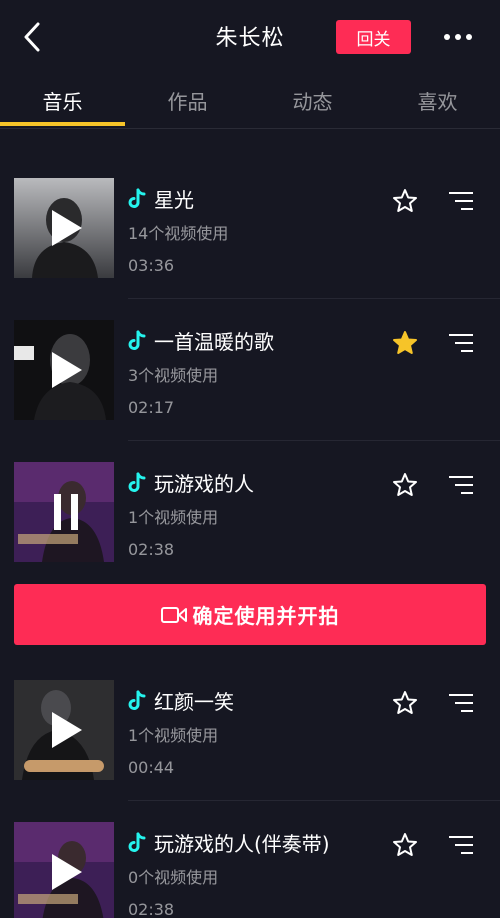 This screenshot has width=500, height=918. I want to click on camera-icon, so click(173, 614).